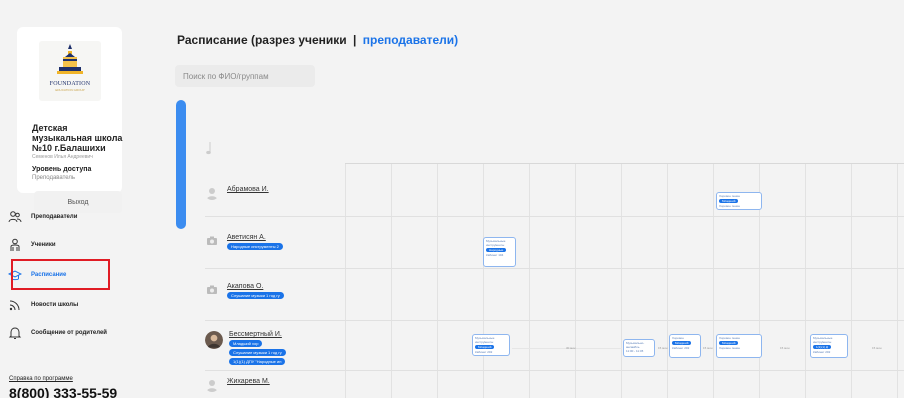  I want to click on schedule-highlight-box, so click(60, 274).